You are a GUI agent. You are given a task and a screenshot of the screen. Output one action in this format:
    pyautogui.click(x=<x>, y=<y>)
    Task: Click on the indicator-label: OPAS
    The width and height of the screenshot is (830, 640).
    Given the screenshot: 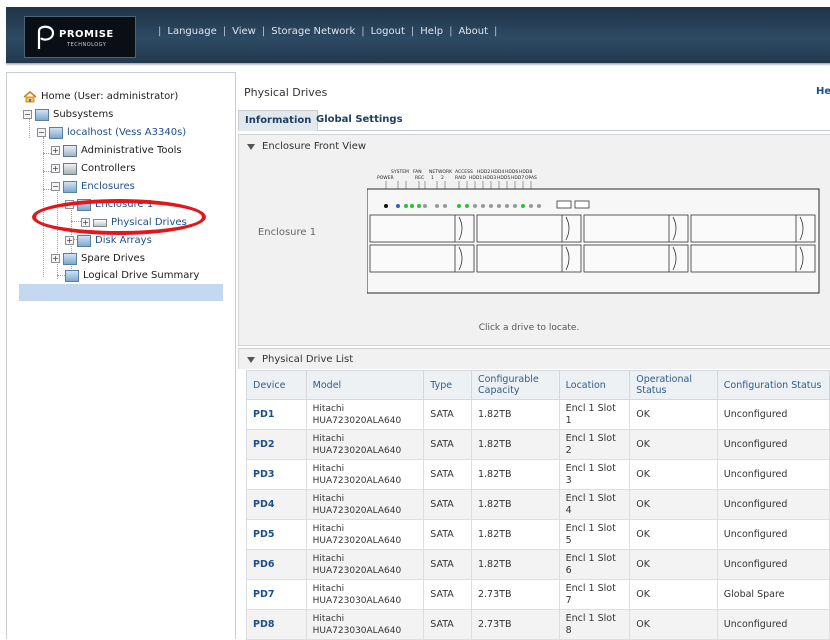 What is the action you would take?
    pyautogui.click(x=531, y=178)
    